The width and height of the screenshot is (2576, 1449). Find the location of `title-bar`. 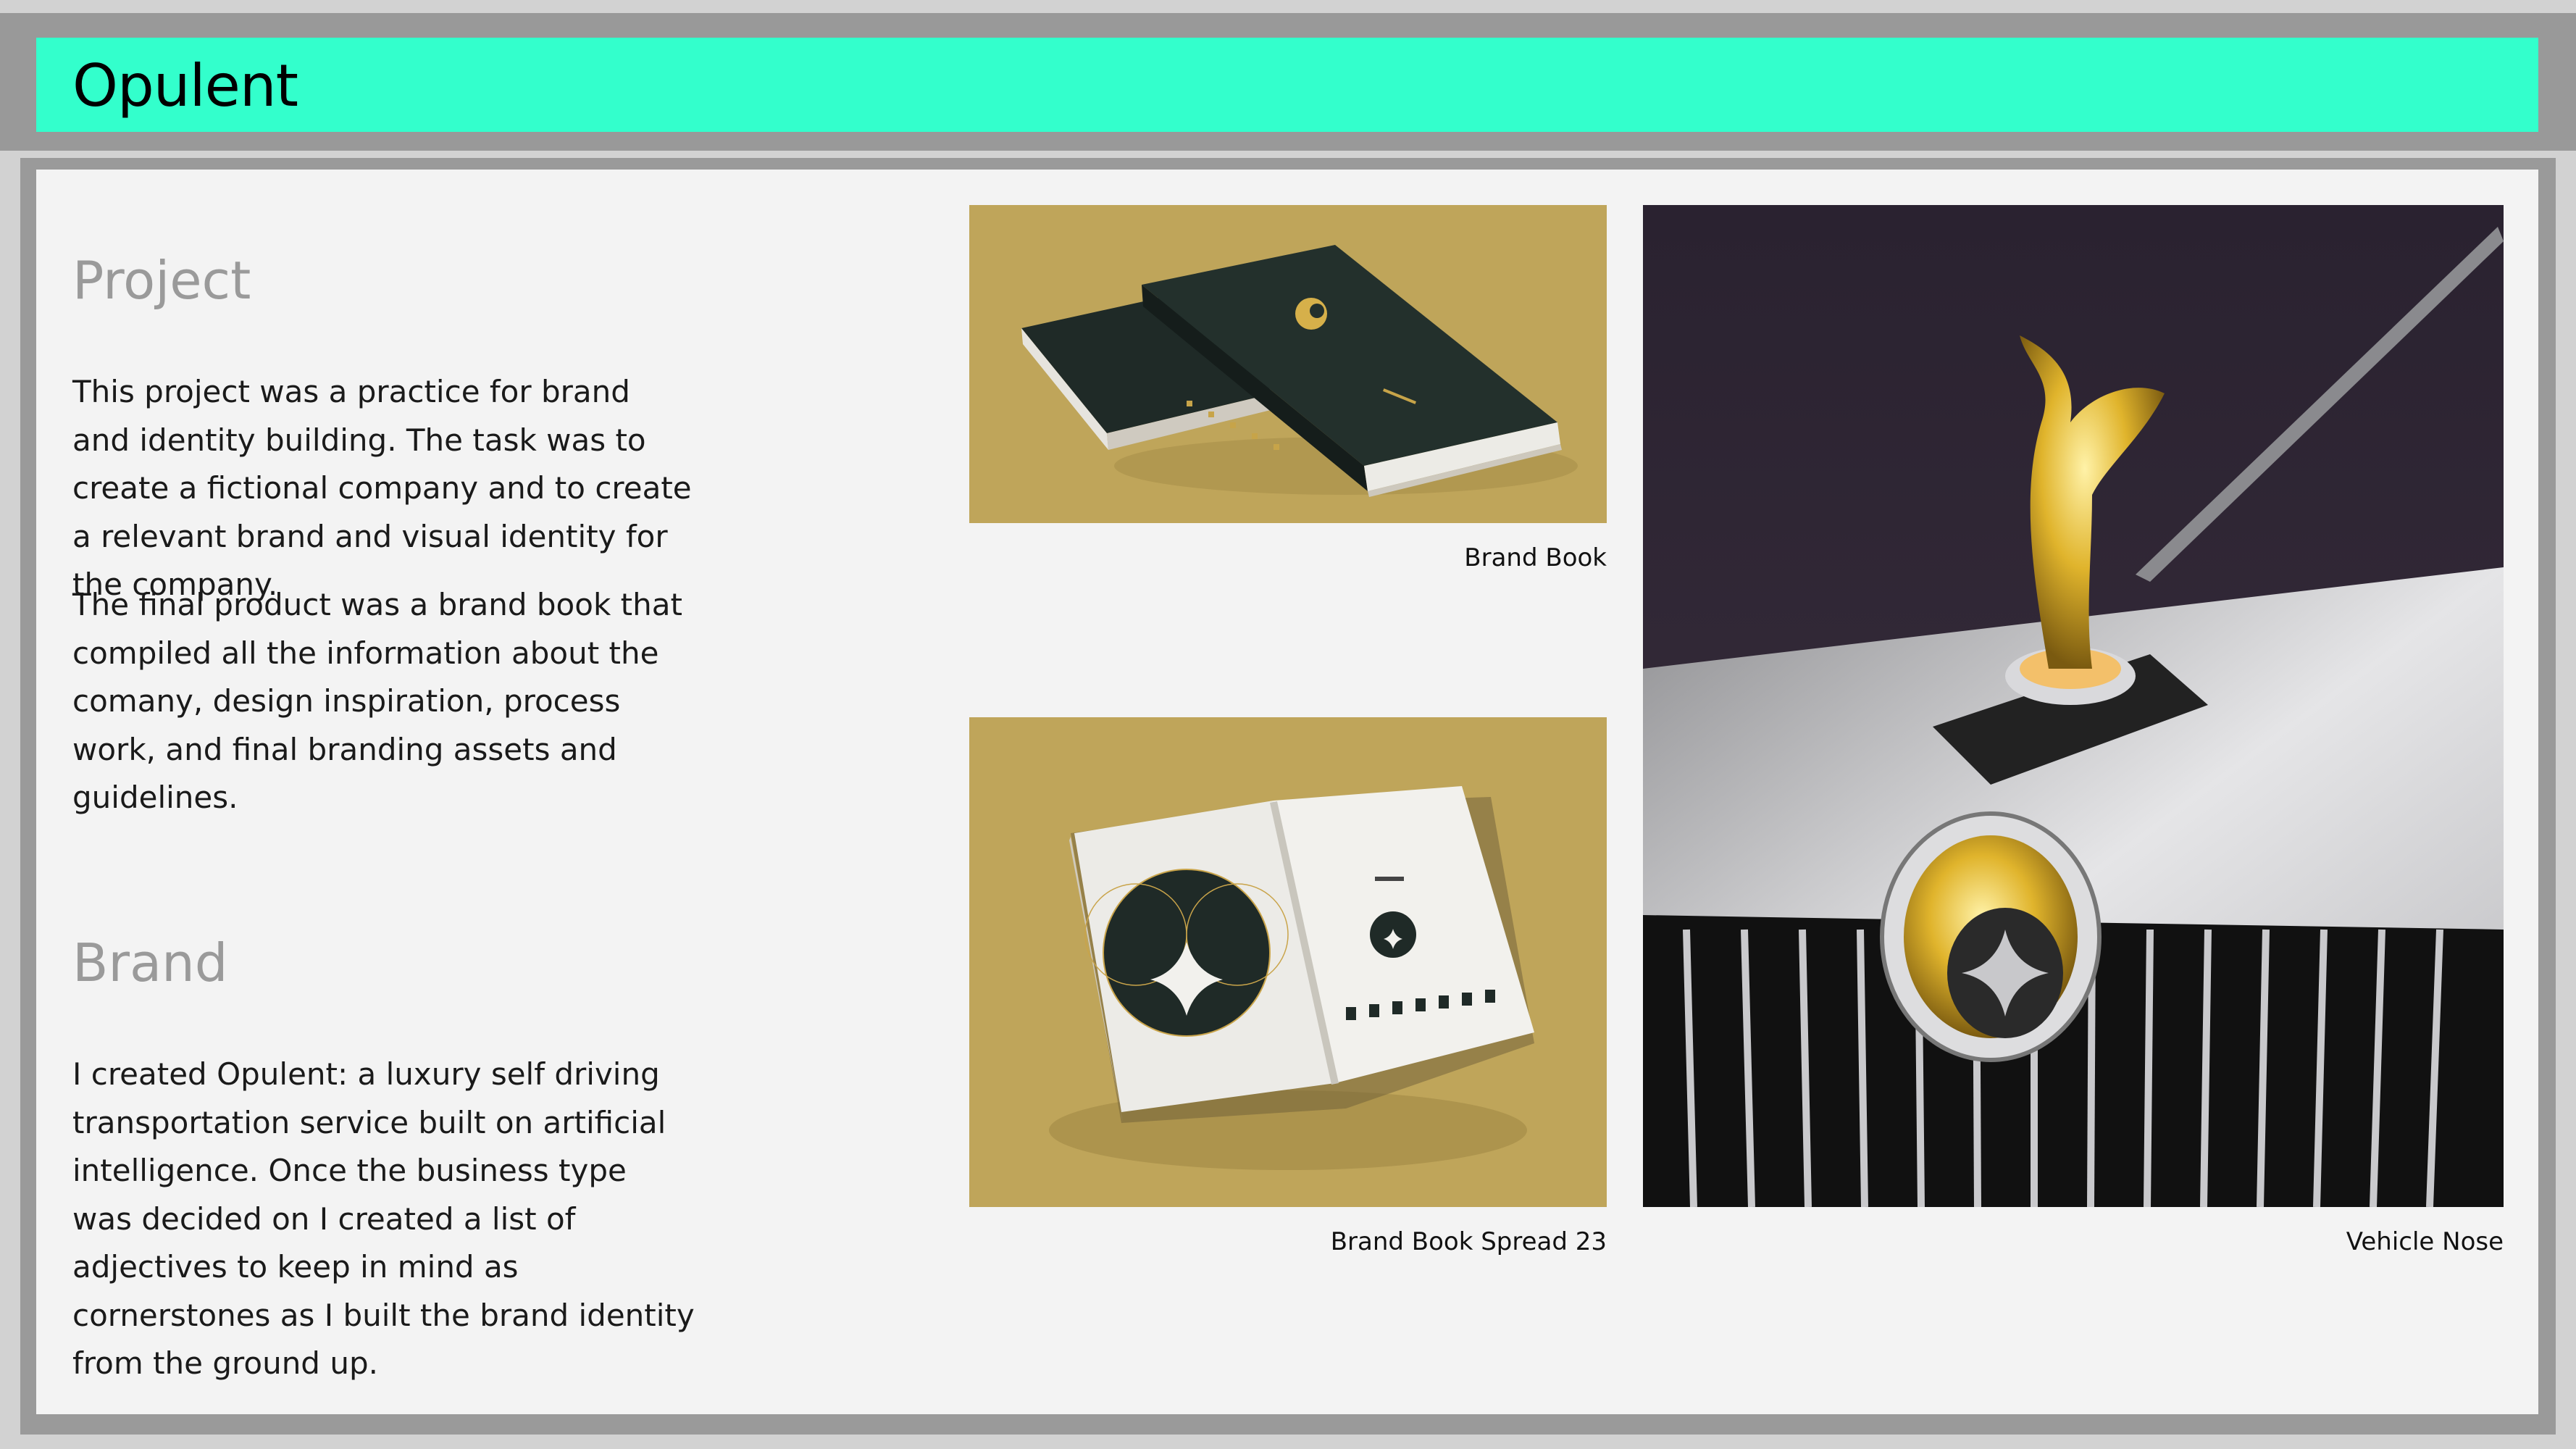

title-bar is located at coordinates (1287, 85).